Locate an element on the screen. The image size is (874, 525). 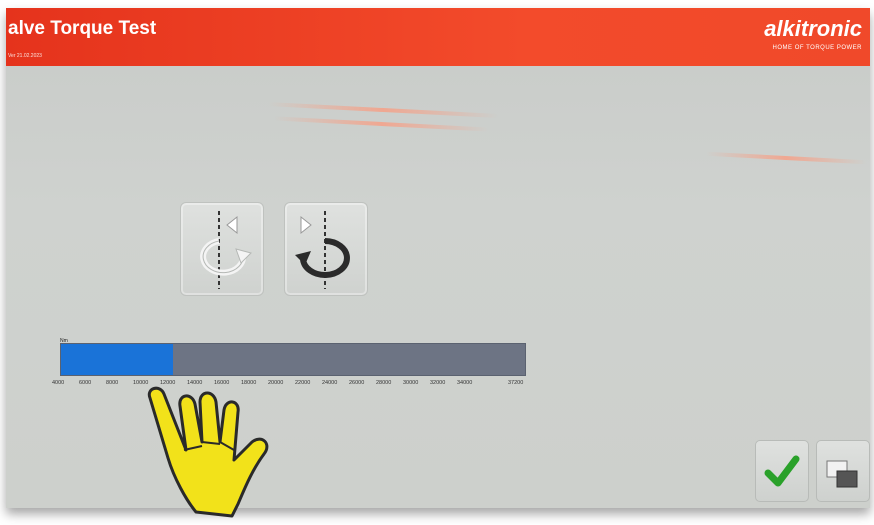
tick-label: 26000 is located at coordinates (357, 383).